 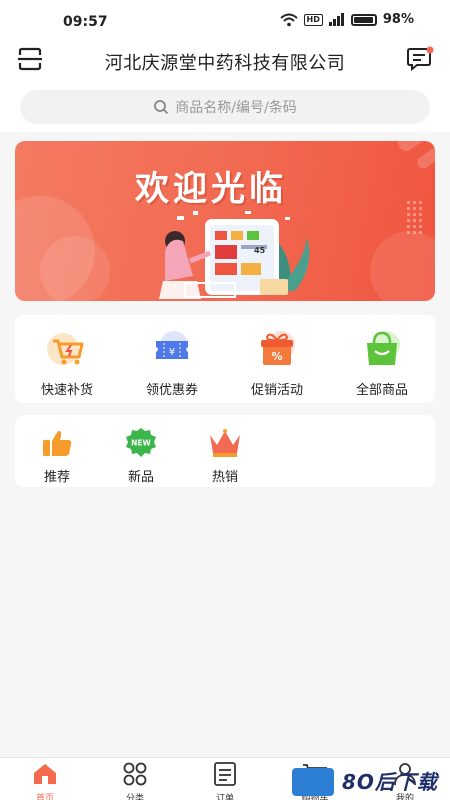 I want to click on battery-level: 98%, so click(x=398, y=19).